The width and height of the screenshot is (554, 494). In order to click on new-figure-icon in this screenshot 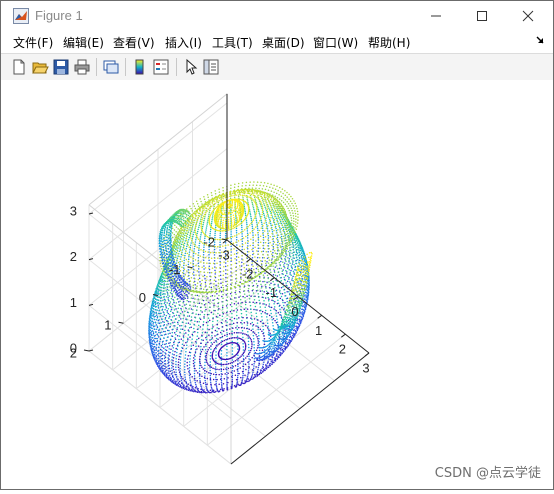, I will do `click(19, 67)`.